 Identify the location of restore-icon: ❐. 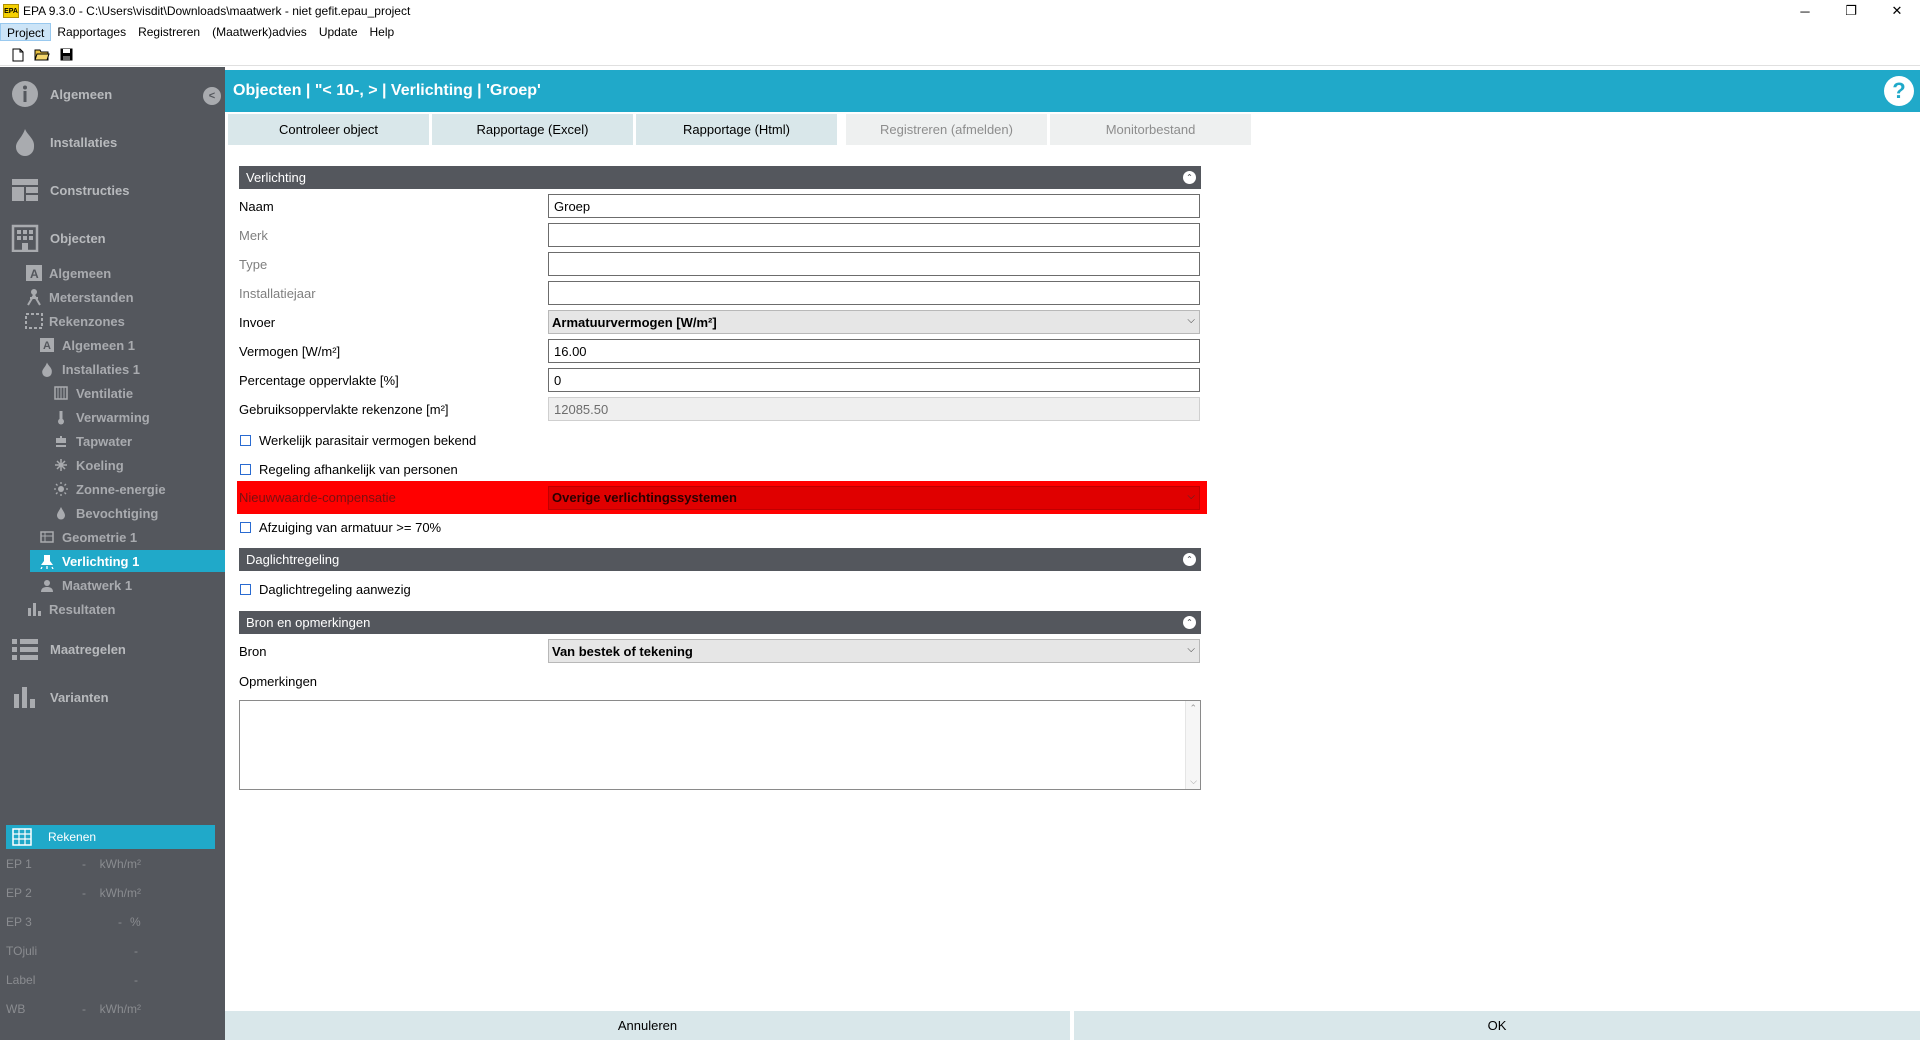
(1851, 11).